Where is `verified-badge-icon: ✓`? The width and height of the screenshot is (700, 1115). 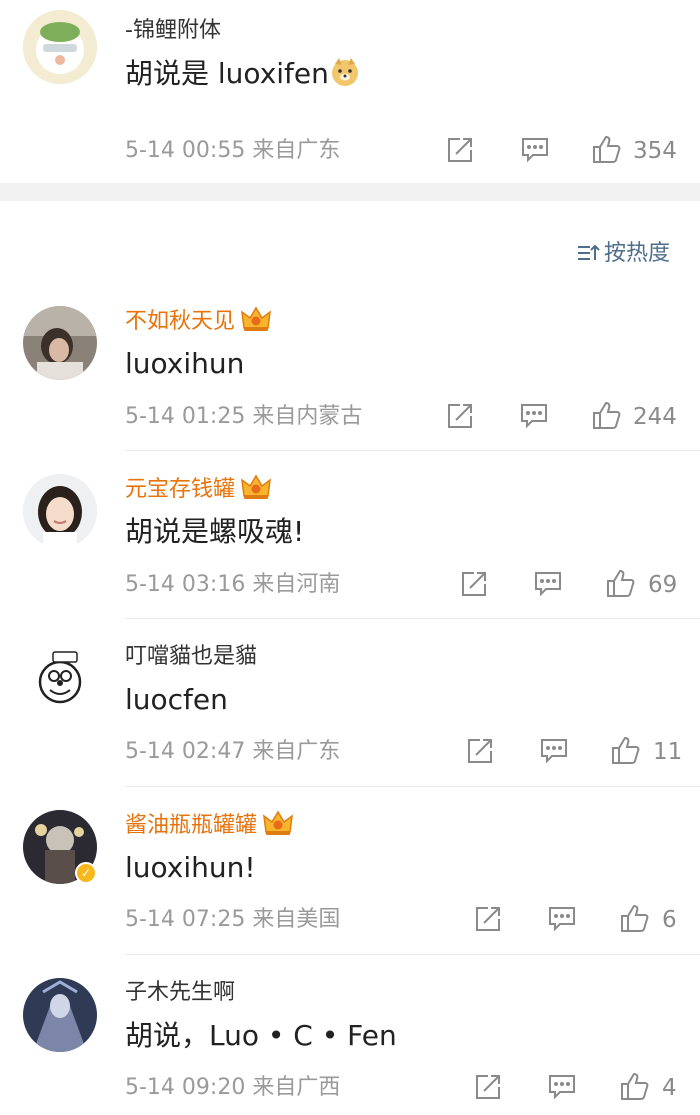 verified-badge-icon: ✓ is located at coordinates (86, 873).